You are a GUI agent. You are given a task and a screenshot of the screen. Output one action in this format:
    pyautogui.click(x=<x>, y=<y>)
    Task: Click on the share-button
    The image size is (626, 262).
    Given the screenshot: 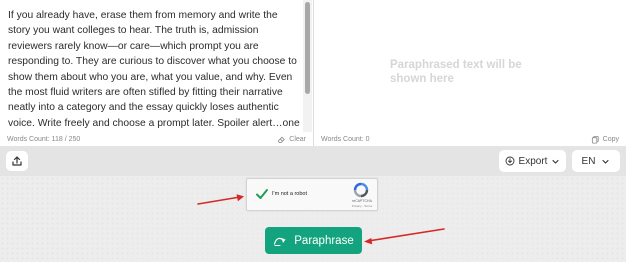 What is the action you would take?
    pyautogui.click(x=17, y=161)
    